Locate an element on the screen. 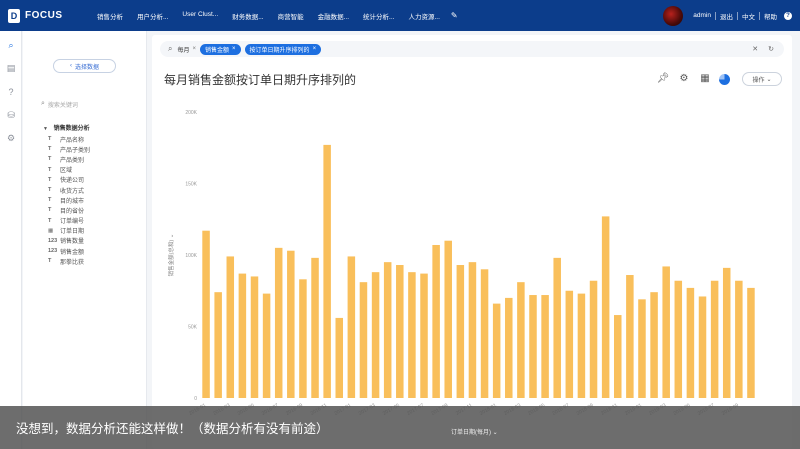 The width and height of the screenshot is (800, 449). y-axis-title: 销售金额(总和) ⌄ is located at coordinates (171, 255).